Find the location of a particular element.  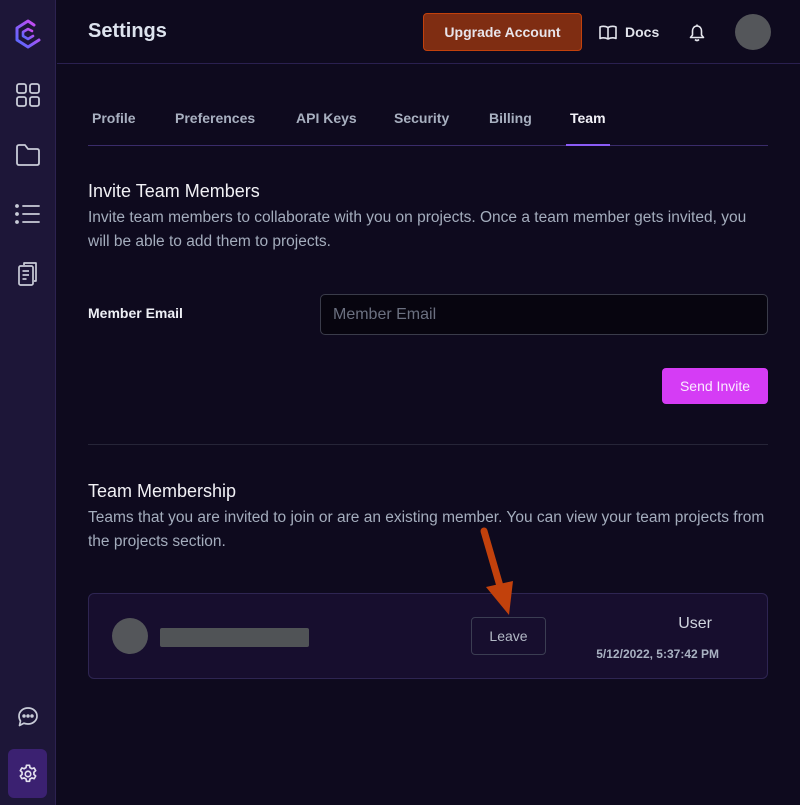

folder-icon is located at coordinates (28, 155).